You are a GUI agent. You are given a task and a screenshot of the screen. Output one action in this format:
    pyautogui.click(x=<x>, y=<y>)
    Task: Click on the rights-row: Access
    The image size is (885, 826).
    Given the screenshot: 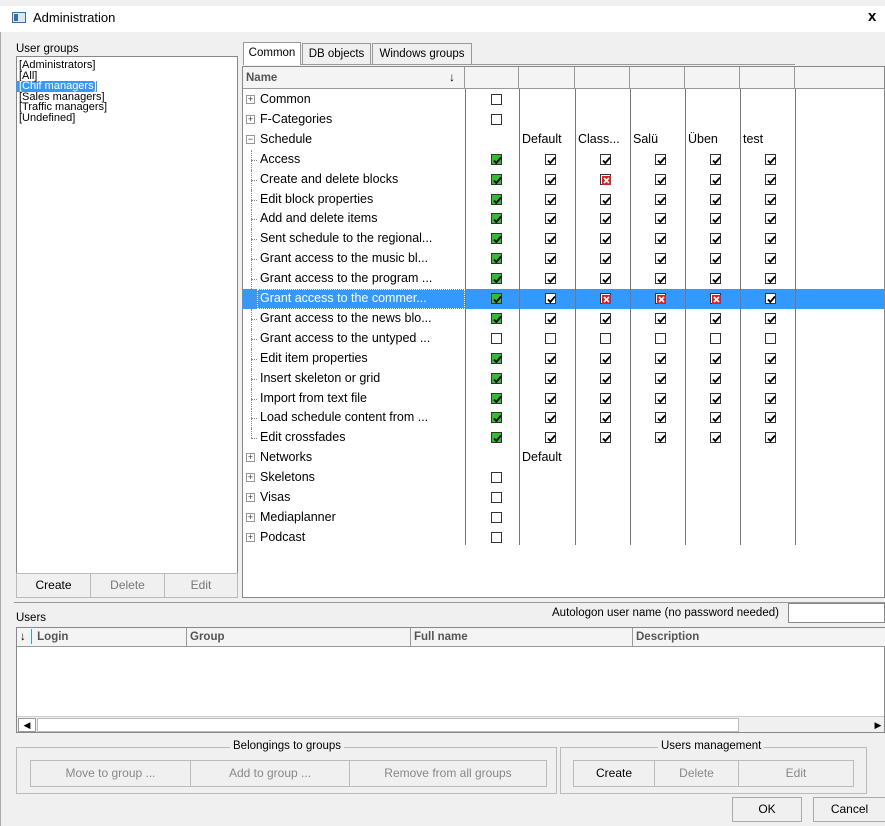 What is the action you would take?
    pyautogui.click(x=563, y=159)
    